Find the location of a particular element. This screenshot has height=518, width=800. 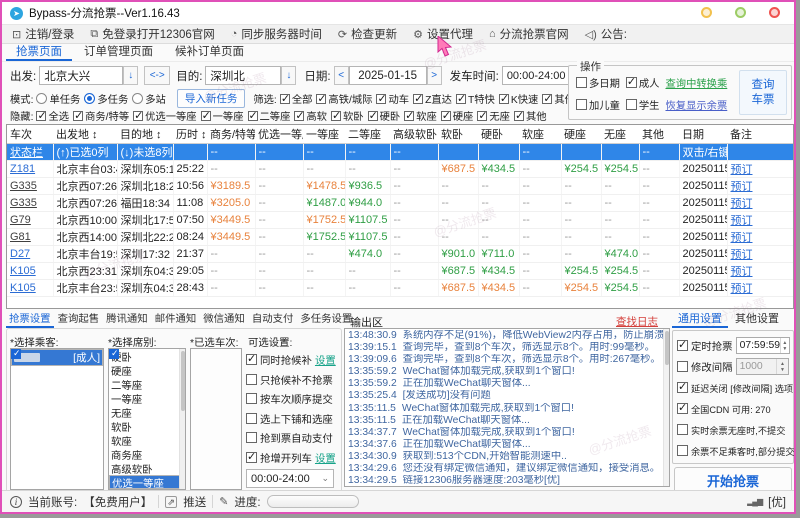

tab-other-settings: 其他设置 is located at coordinates (757, 320).